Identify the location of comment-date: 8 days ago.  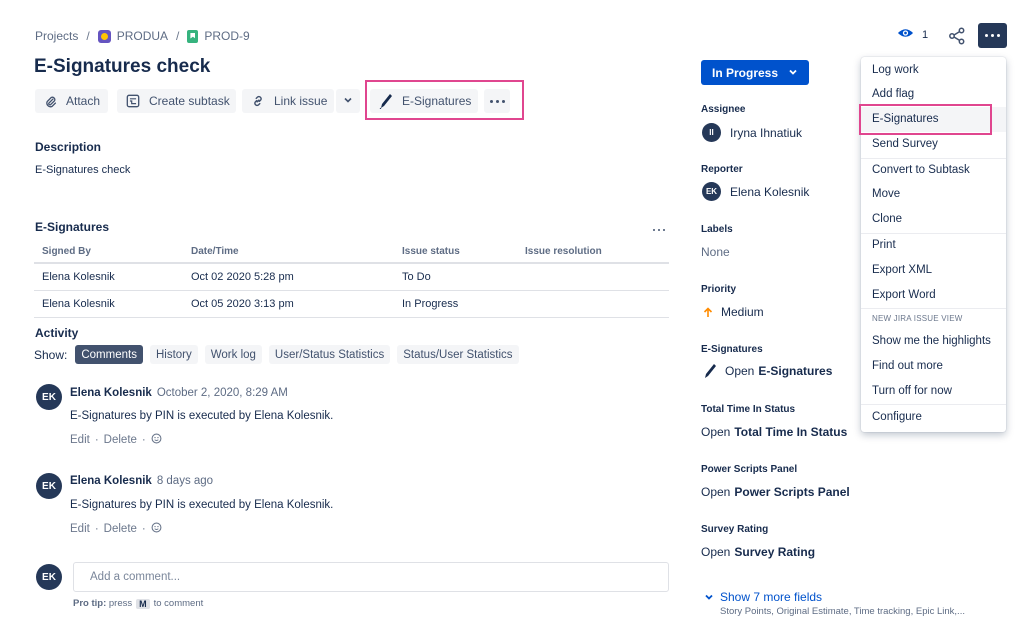
(185, 481).